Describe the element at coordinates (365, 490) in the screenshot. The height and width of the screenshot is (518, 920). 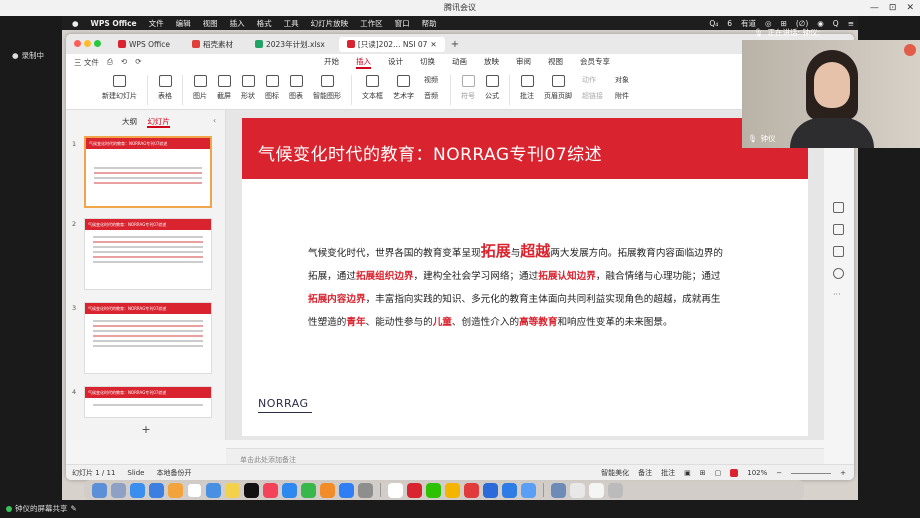
I see `system-settings-icon` at that location.